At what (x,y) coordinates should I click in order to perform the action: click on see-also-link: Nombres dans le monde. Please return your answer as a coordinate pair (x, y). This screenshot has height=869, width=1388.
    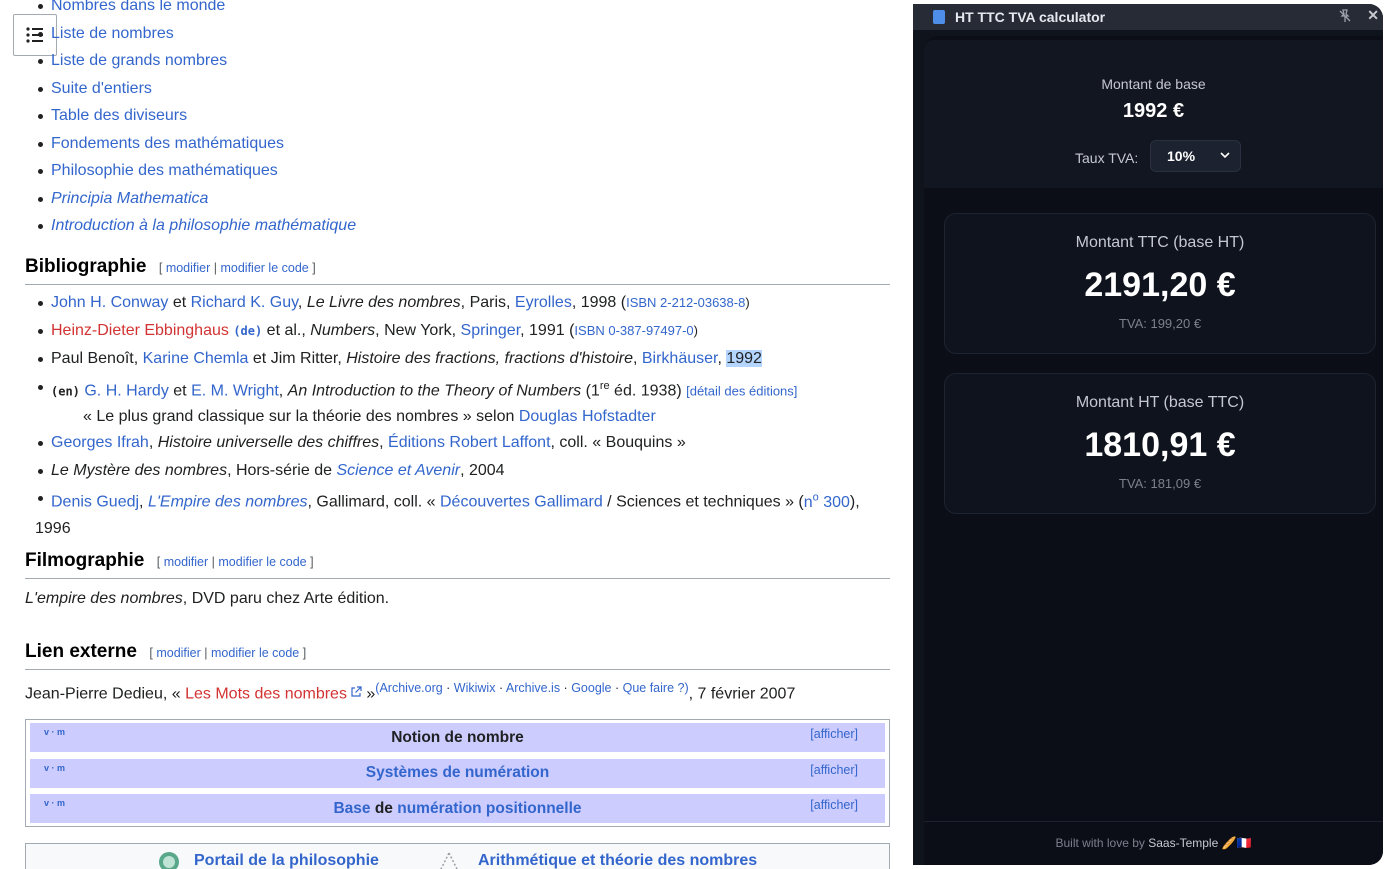
    Looking at the image, I should click on (138, 7).